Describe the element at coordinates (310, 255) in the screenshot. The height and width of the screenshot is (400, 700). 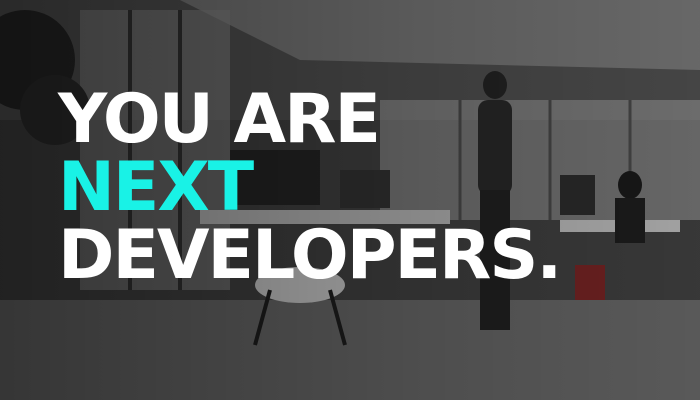
I see `headline-line-3: DEVELOPERS.` at that location.